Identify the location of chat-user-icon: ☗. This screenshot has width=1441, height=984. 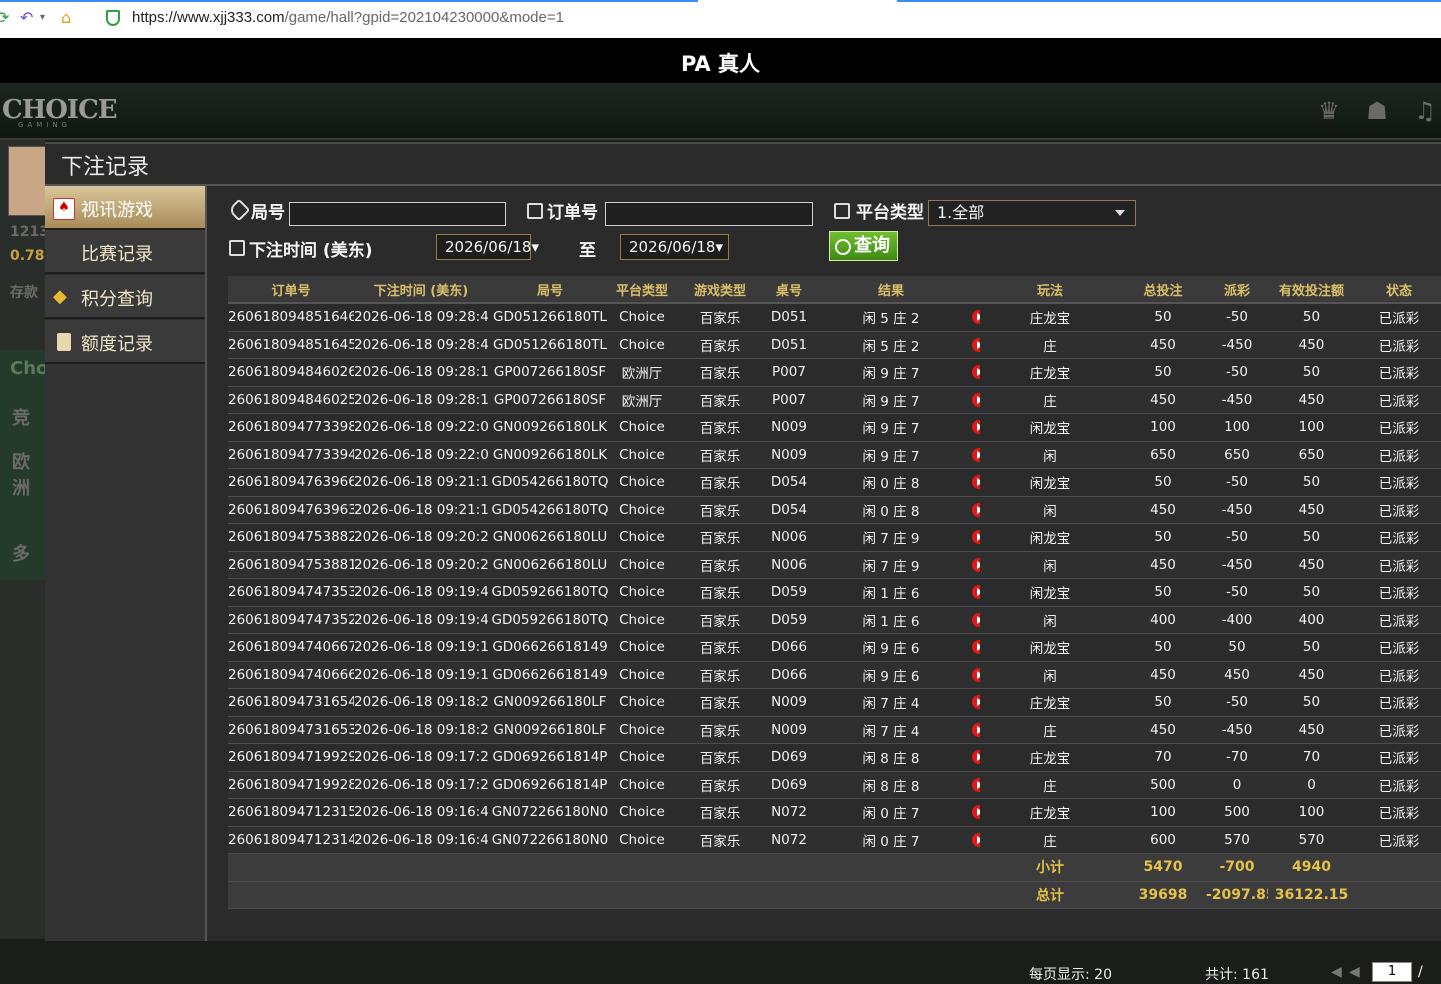
(1377, 111).